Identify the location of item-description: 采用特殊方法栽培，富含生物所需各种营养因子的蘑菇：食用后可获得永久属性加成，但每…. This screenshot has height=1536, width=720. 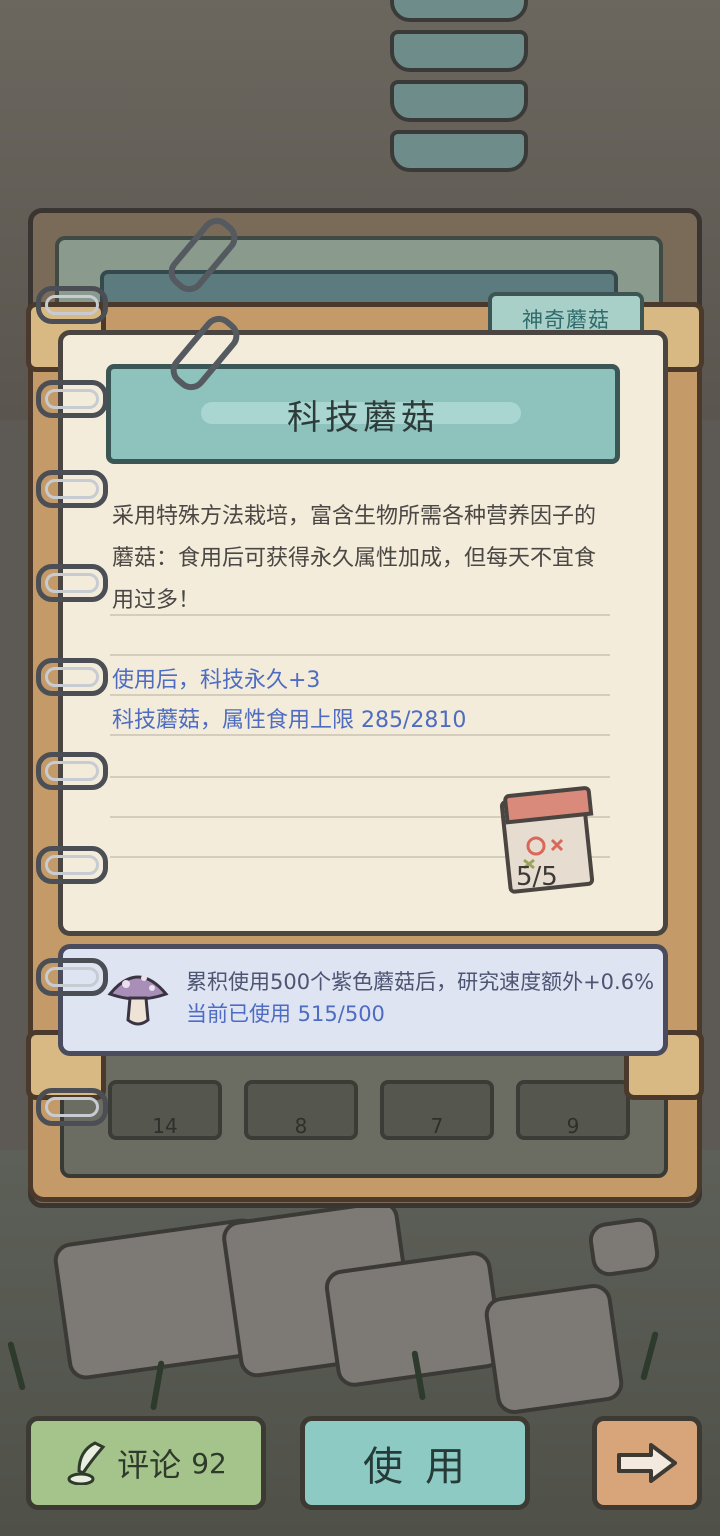
(354, 558).